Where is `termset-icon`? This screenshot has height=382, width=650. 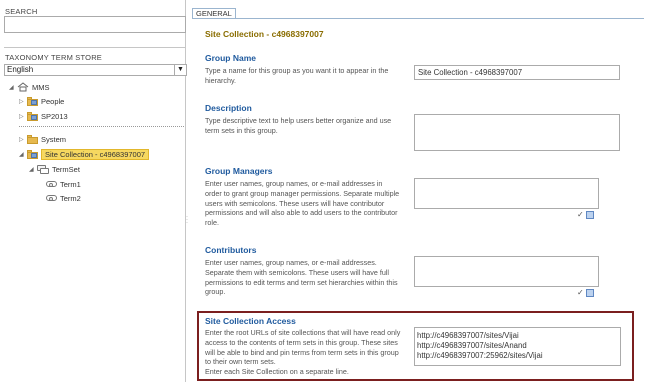
termset-icon is located at coordinates (43, 169).